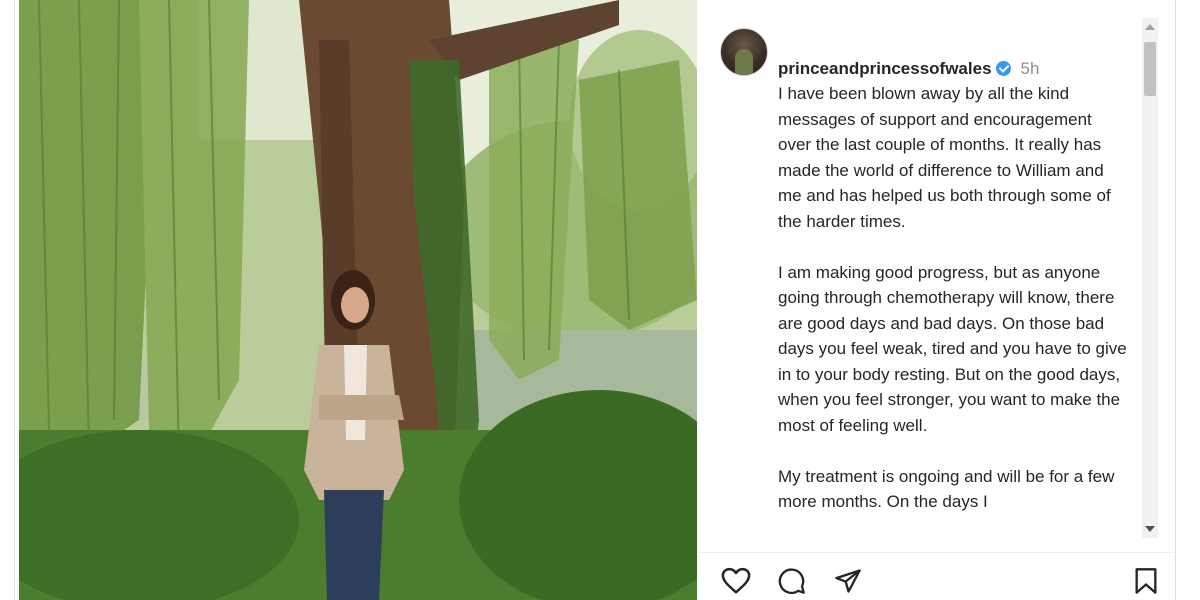 Image resolution: width=1200 pixels, height=600 pixels. What do you see at coordinates (744, 52) in the screenshot?
I see `avatar` at bounding box center [744, 52].